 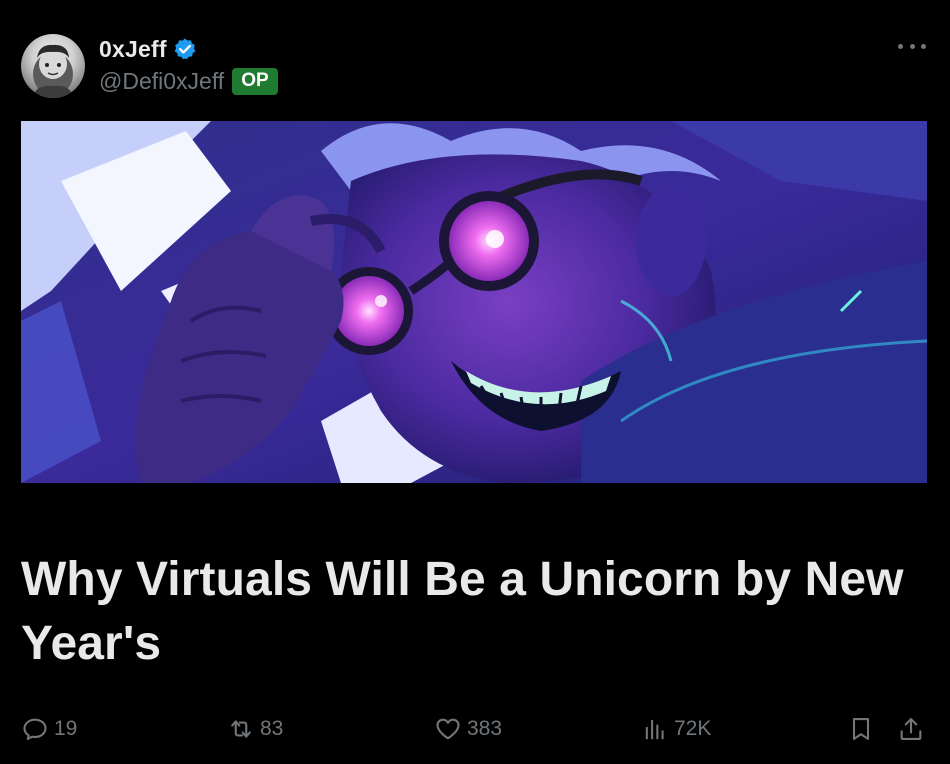 I want to click on op-badge: OP, so click(x=255, y=81).